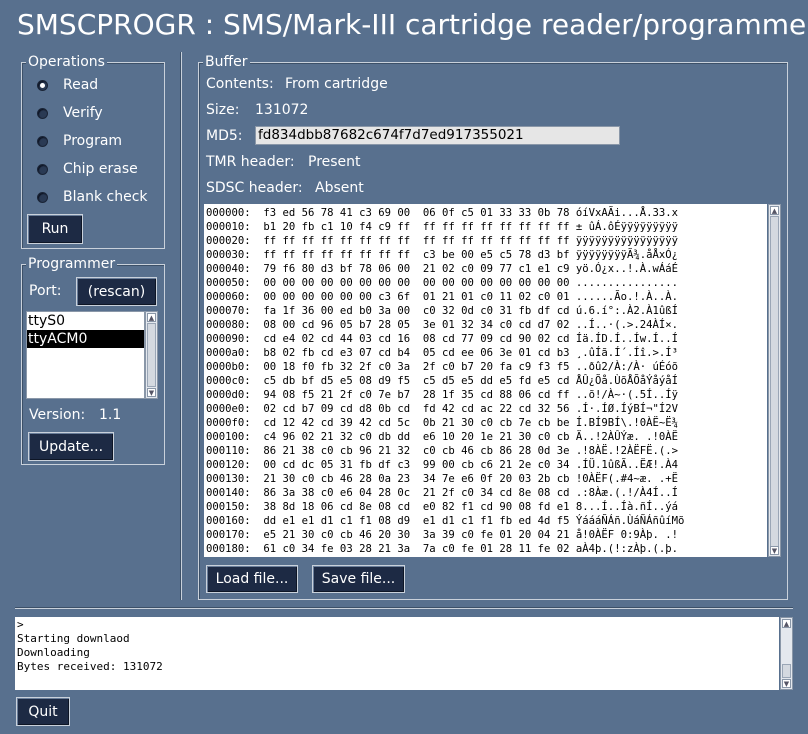  What do you see at coordinates (116, 291) in the screenshot?
I see `rescan-button: (rescan)` at bounding box center [116, 291].